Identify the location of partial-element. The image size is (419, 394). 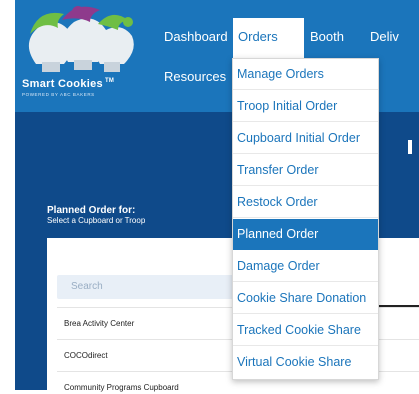
(410, 147).